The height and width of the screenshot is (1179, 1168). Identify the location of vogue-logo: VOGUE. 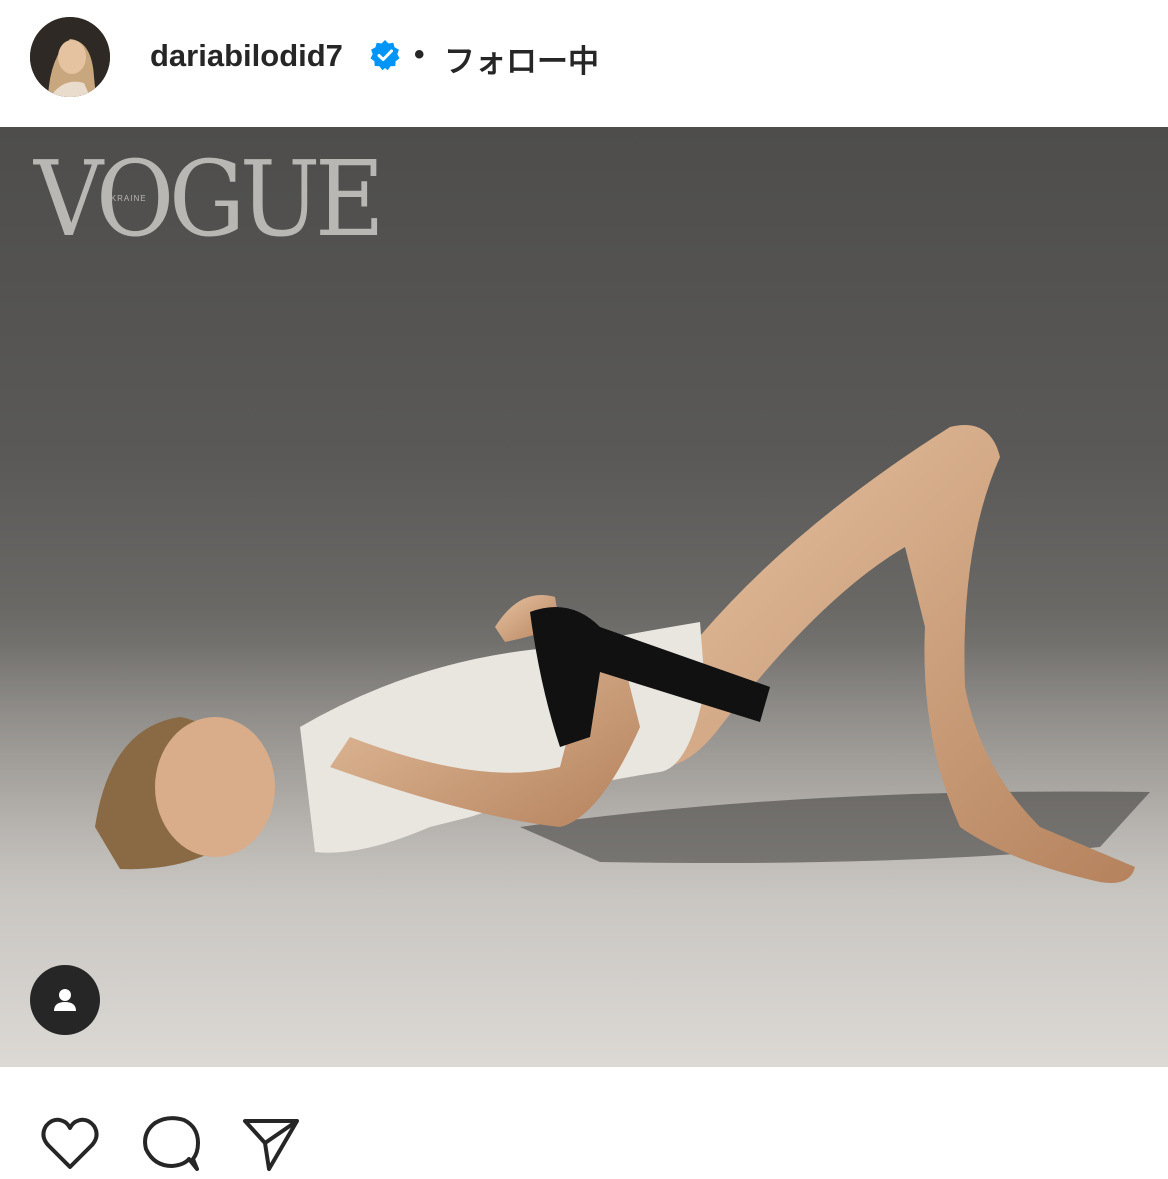
(209, 199).